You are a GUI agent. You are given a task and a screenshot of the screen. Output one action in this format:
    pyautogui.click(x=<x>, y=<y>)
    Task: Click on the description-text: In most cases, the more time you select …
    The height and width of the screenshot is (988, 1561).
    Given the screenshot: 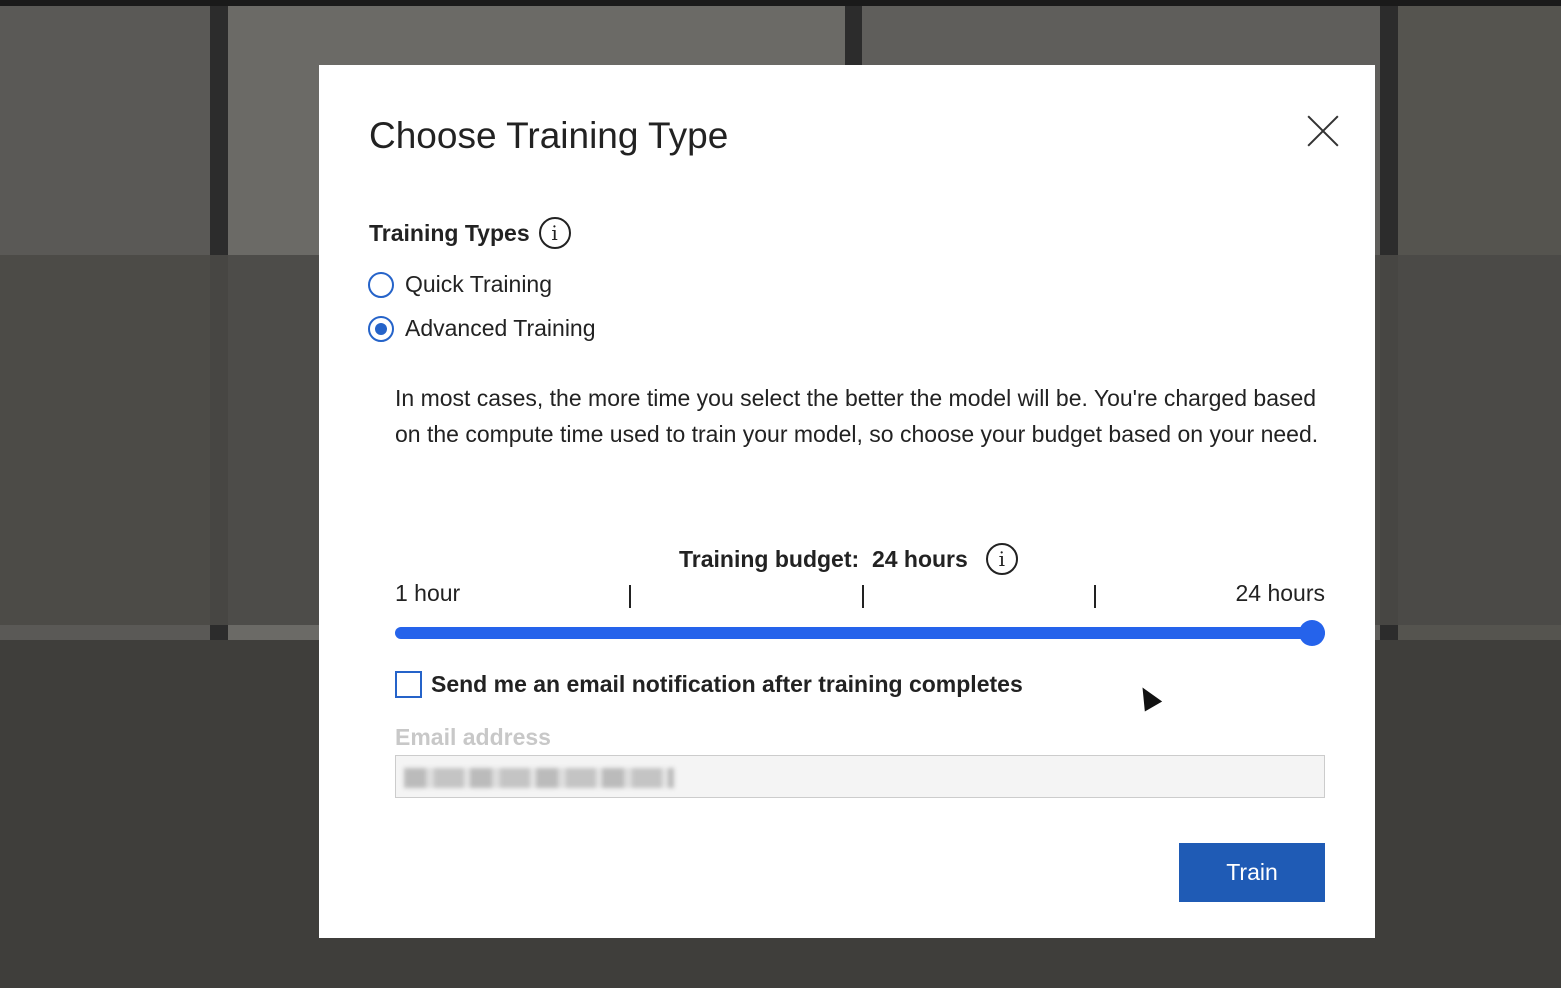 What is the action you would take?
    pyautogui.click(x=857, y=416)
    